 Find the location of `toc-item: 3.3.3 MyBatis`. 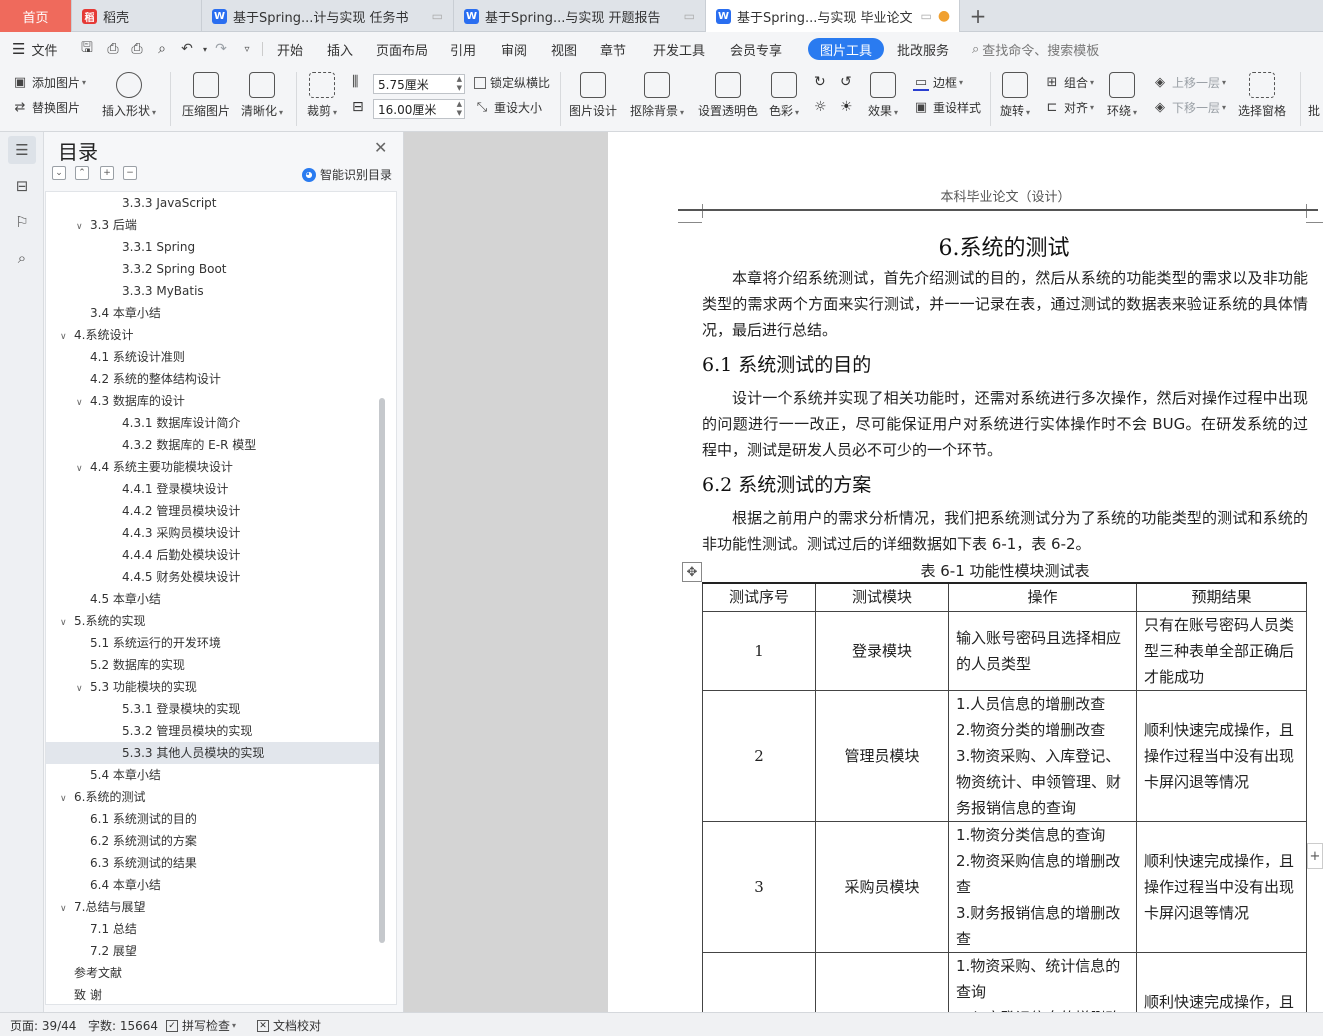

toc-item: 3.3.3 MyBatis is located at coordinates (213, 291).